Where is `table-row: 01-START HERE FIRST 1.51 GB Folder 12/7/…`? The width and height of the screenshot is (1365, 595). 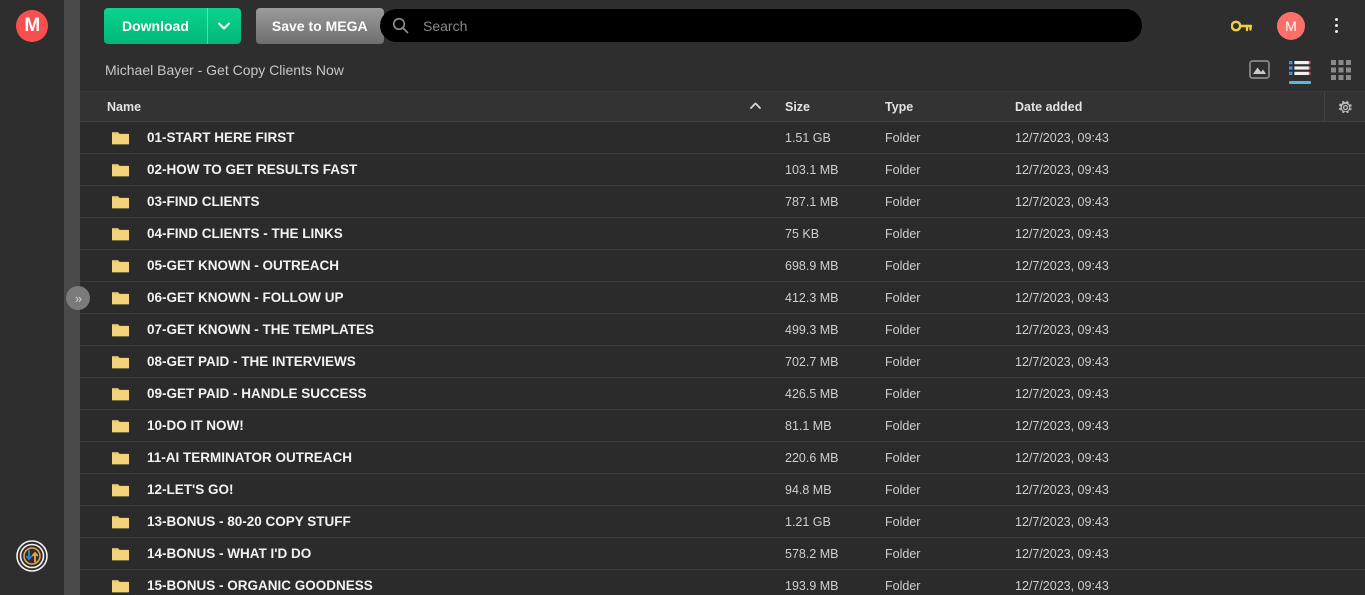
table-row: 01-START HERE FIRST 1.51 GB Folder 12/7/… is located at coordinates (722, 138).